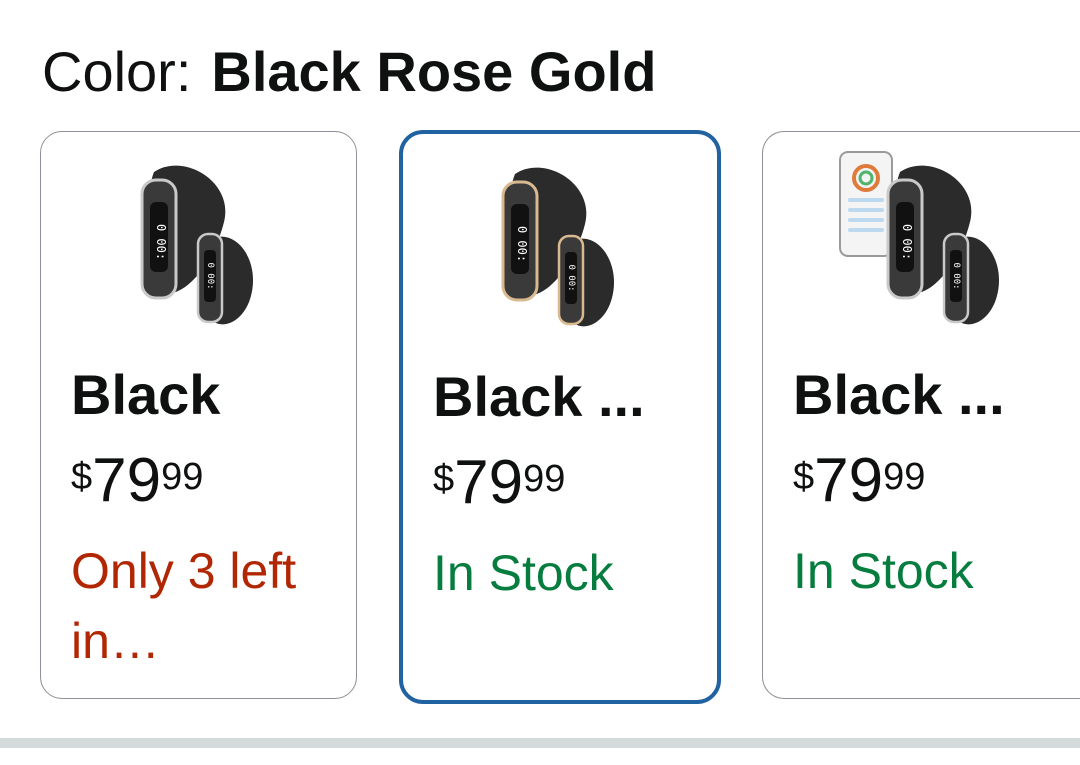 The width and height of the screenshot is (1080, 765). Describe the element at coordinates (918, 238) in the screenshot. I see `fitness-band-pair-with-phone-icon: 0 00: 0 00:` at that location.